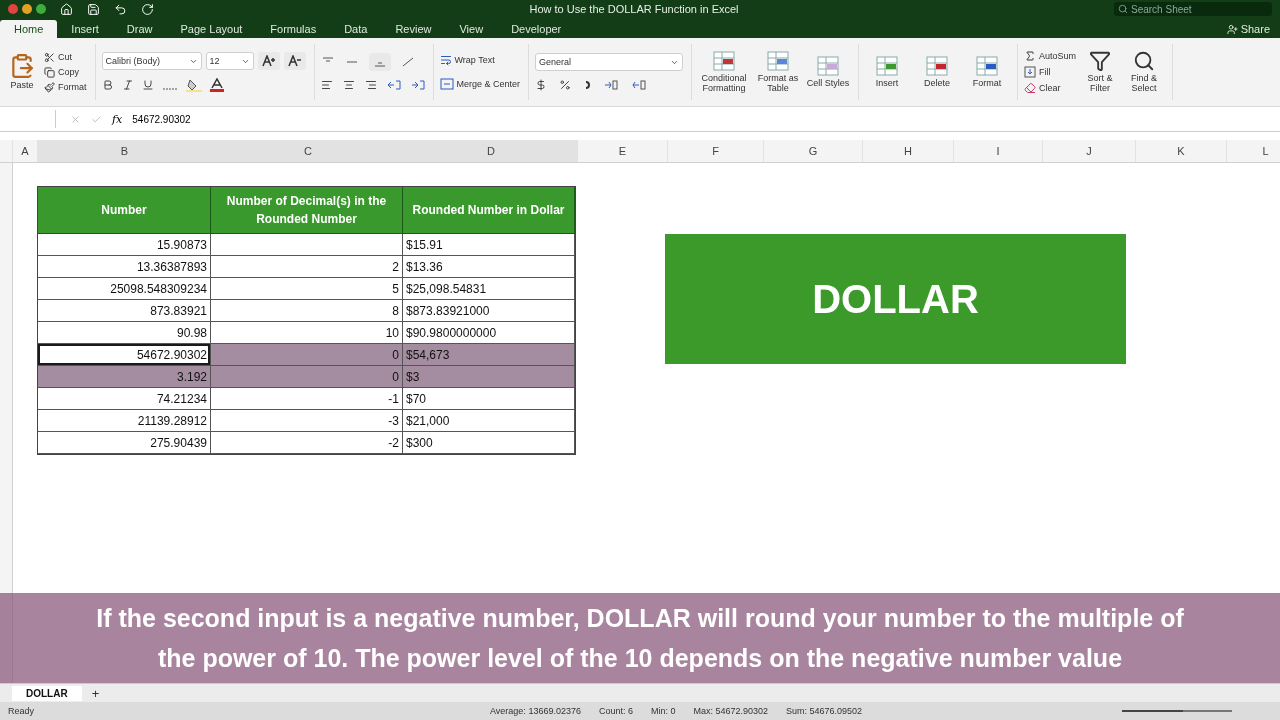 The image size is (1280, 720). What do you see at coordinates (307, 210) in the screenshot?
I see `header-cell: Number of Decimal(s) in the Rounded Number` at bounding box center [307, 210].